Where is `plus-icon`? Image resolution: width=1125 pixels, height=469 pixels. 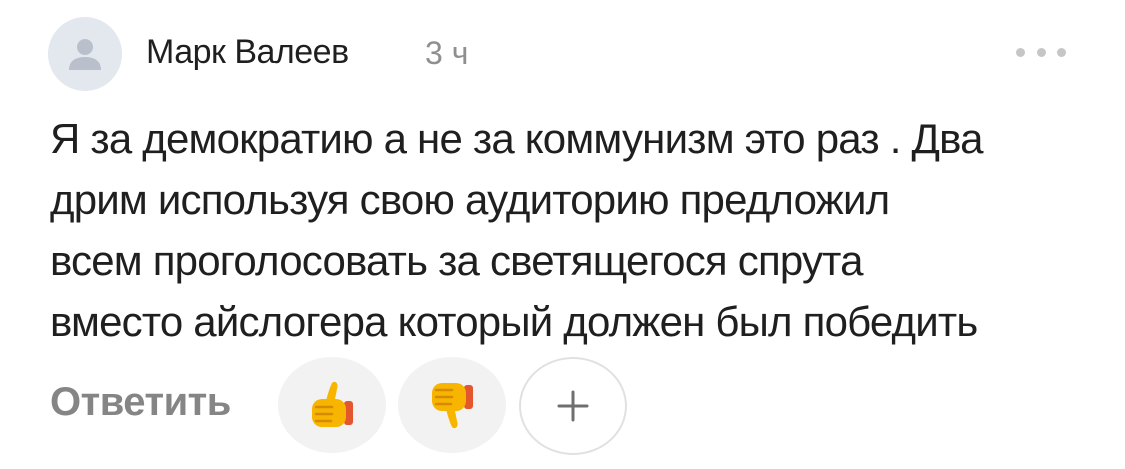
plus-icon is located at coordinates (573, 406).